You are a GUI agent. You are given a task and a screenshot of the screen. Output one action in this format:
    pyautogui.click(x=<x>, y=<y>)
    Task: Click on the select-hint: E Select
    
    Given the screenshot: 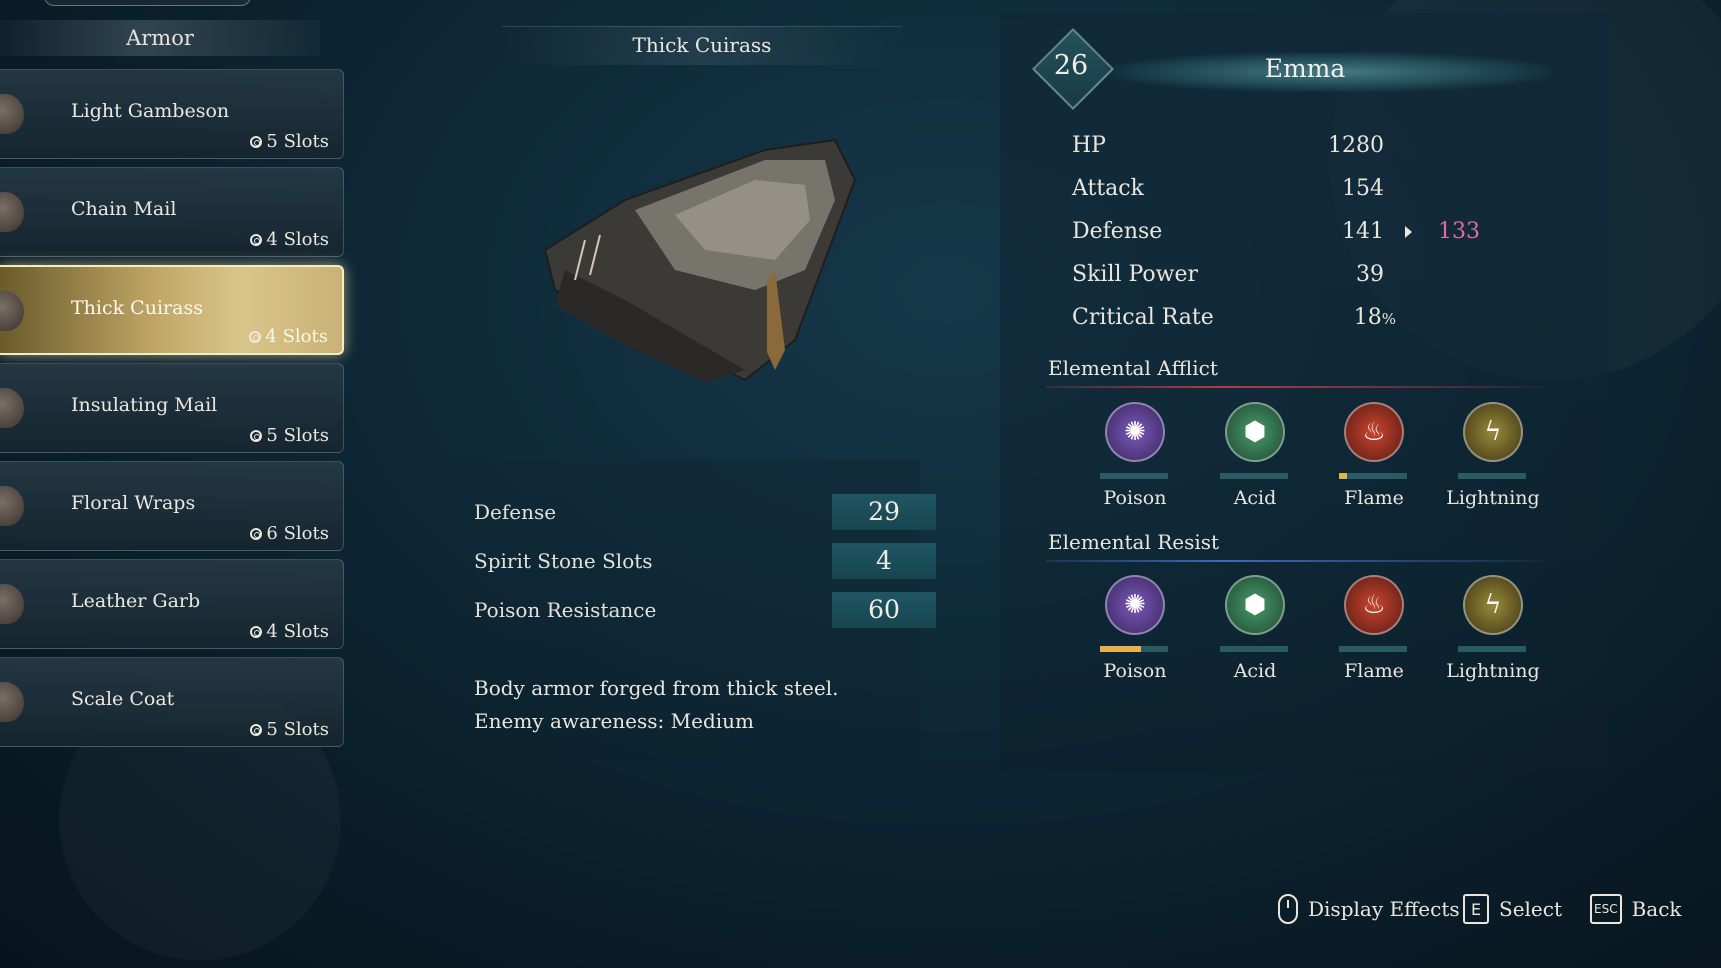 What is the action you would take?
    pyautogui.click(x=1512, y=909)
    